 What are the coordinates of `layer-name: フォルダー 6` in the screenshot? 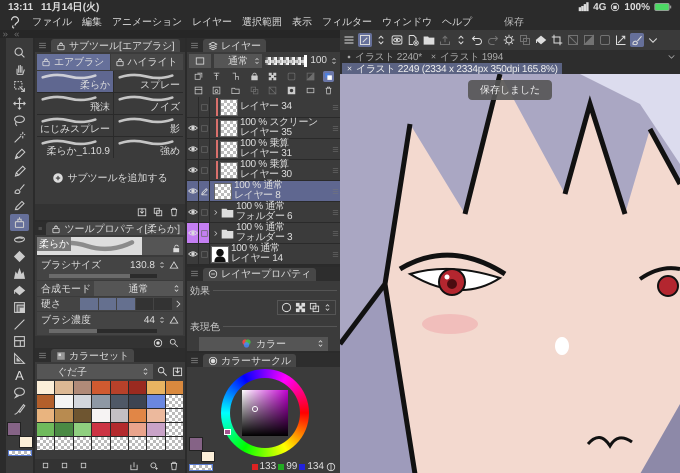 It's located at (265, 217).